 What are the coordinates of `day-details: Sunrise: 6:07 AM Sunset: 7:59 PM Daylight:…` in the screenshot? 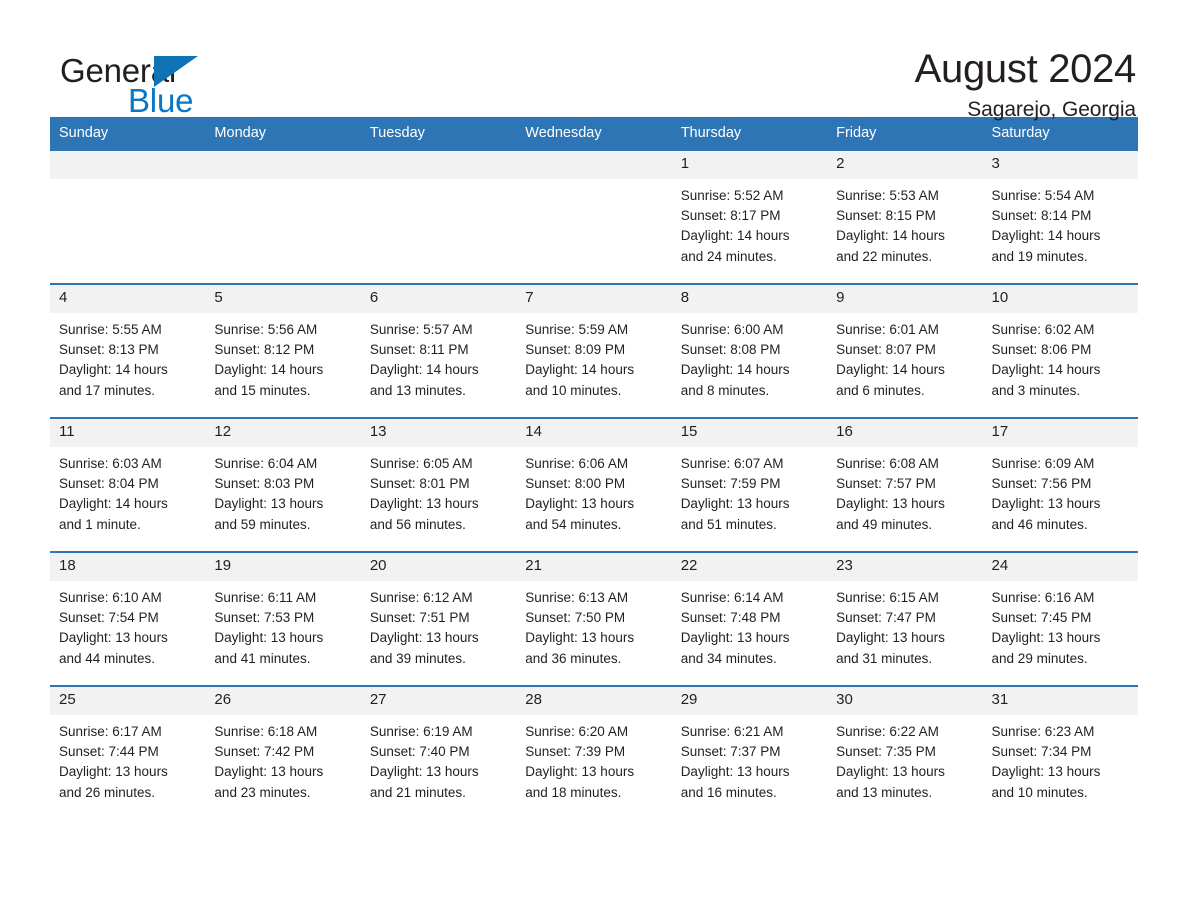 It's located at (749, 491).